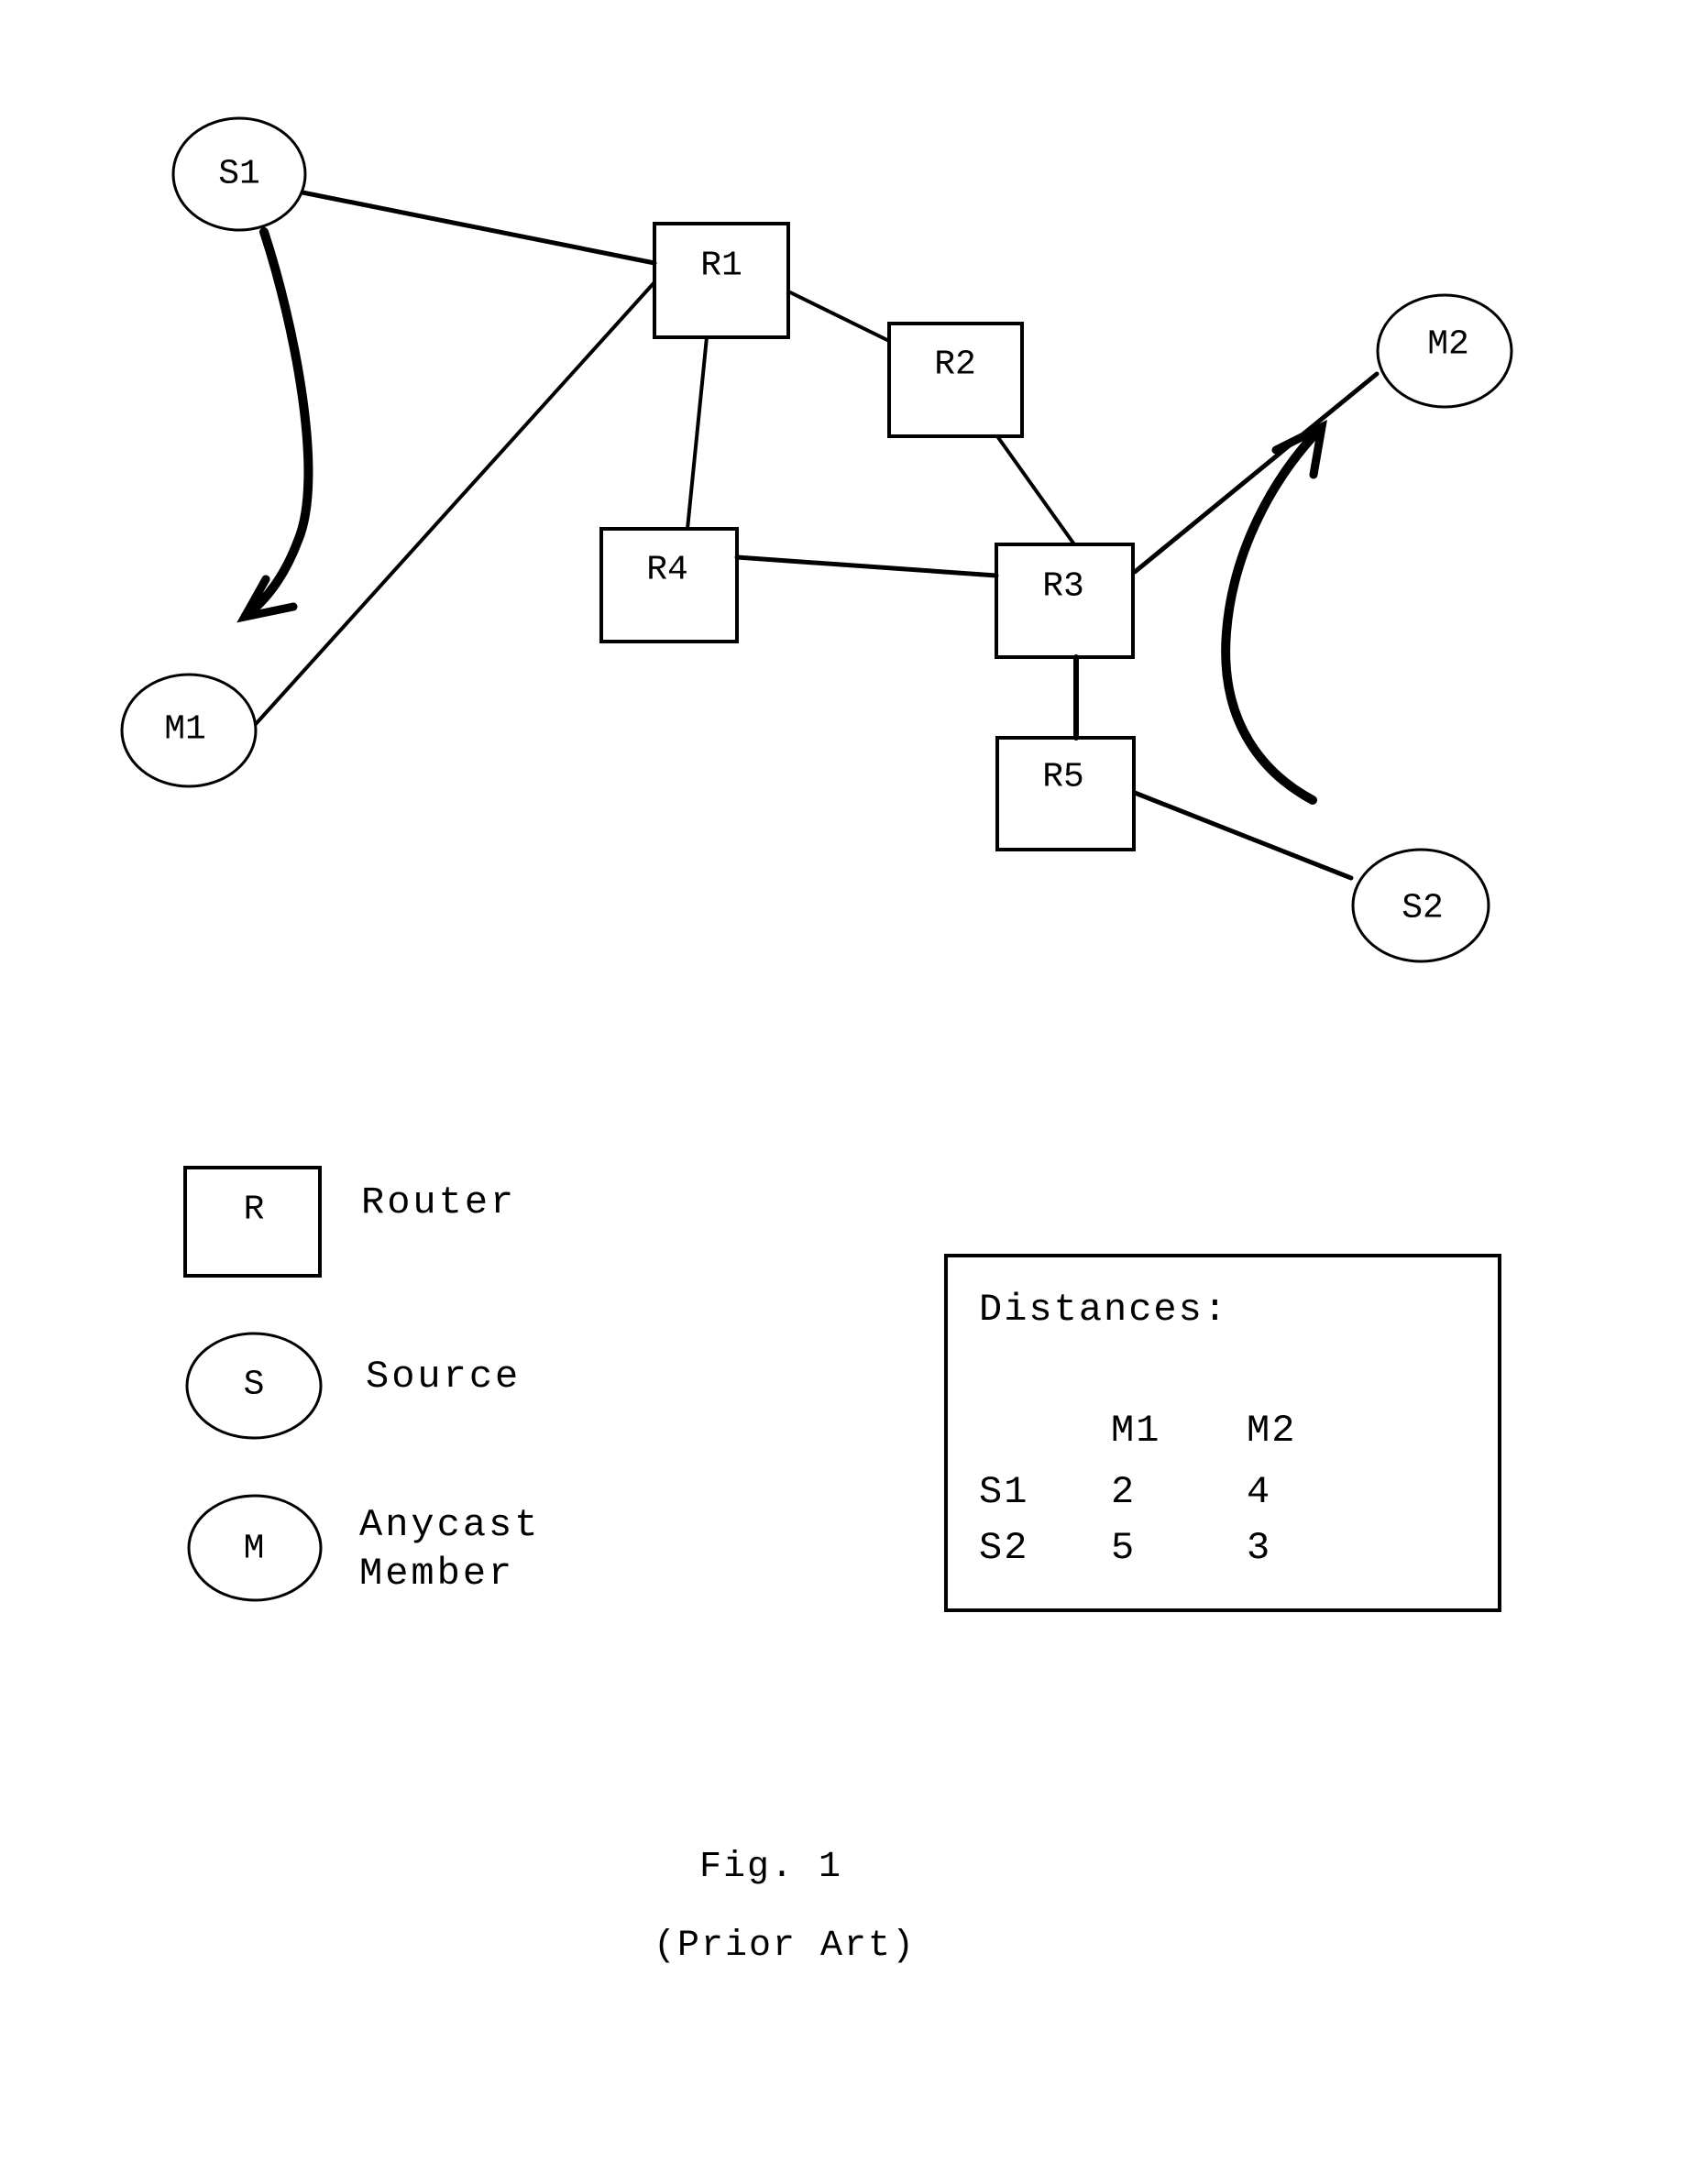  I want to click on legend-member-label-line2: Member, so click(436, 1574).